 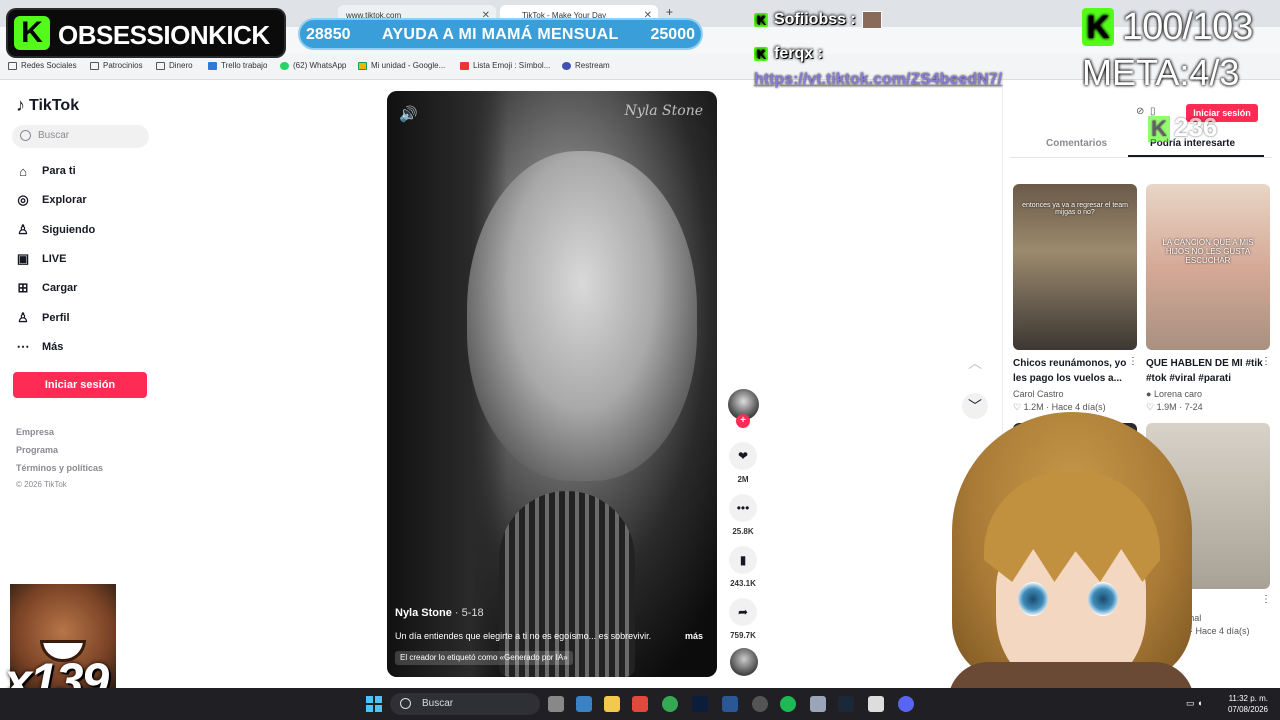 I want to click on footer-link-programa: Programa, so click(x=37, y=450).